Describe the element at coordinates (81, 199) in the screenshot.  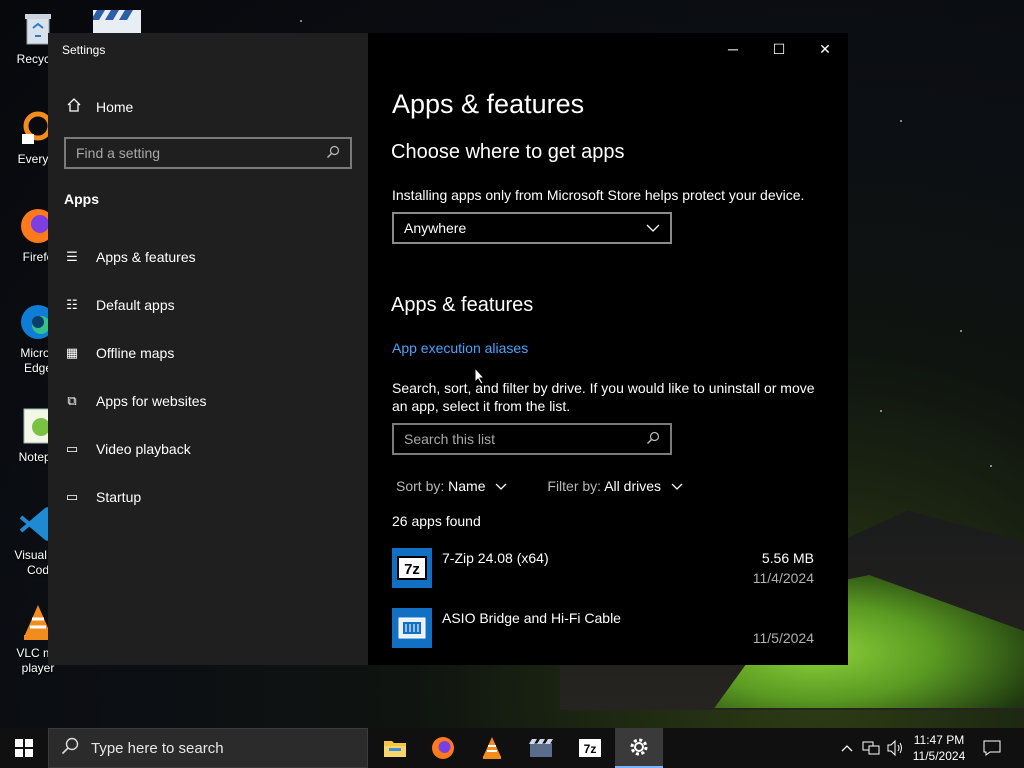
I see `nav-section-apps: Apps` at that location.